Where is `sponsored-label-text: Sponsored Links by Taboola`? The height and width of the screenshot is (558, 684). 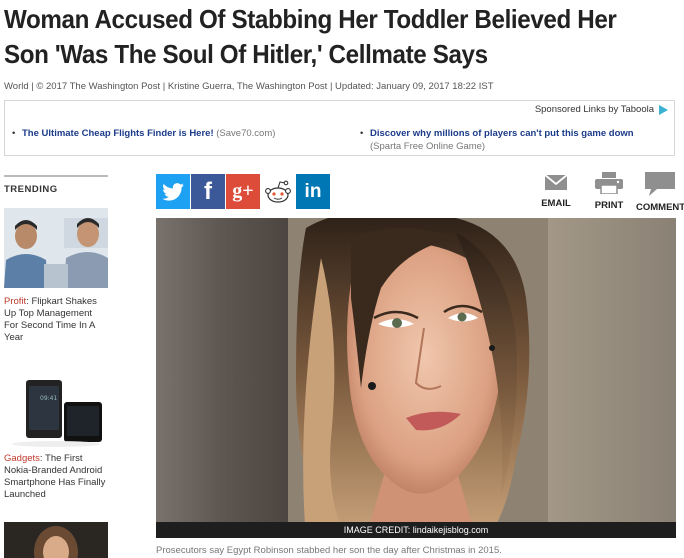
sponsored-label-text: Sponsored Links by Taboola is located at coordinates (594, 109).